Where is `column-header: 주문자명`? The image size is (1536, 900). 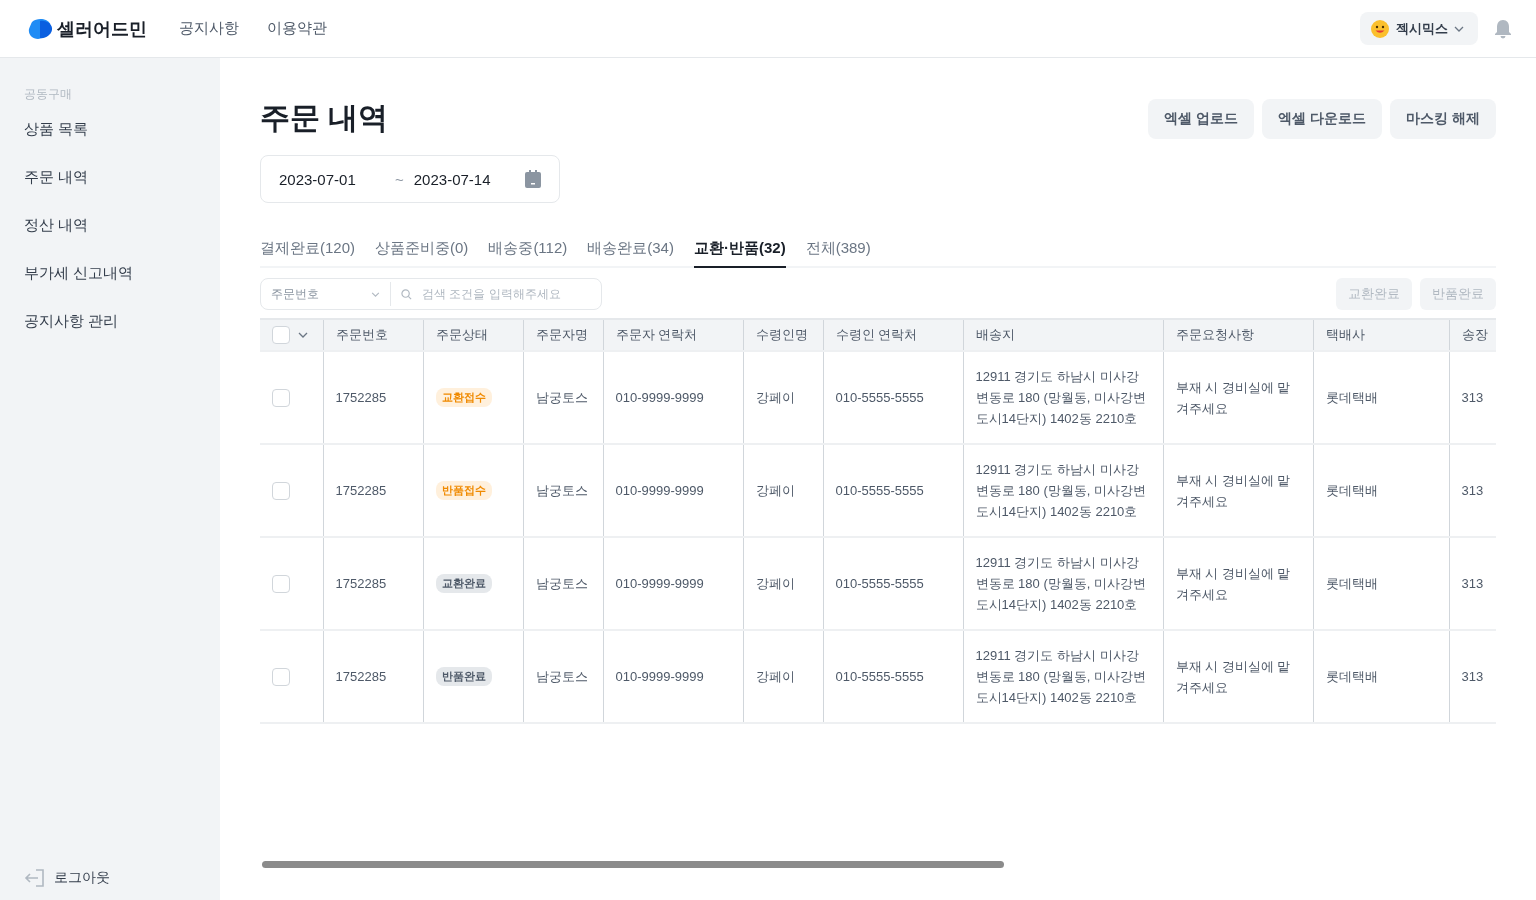
column-header: 주문자명 is located at coordinates (563, 335).